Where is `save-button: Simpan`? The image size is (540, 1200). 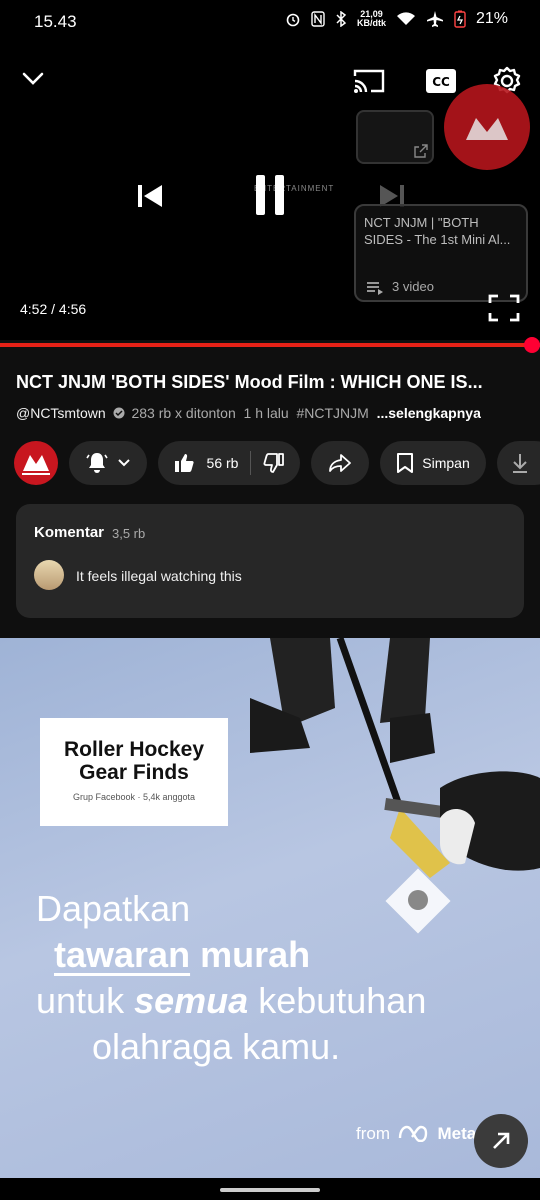
save-button: Simpan is located at coordinates (433, 463).